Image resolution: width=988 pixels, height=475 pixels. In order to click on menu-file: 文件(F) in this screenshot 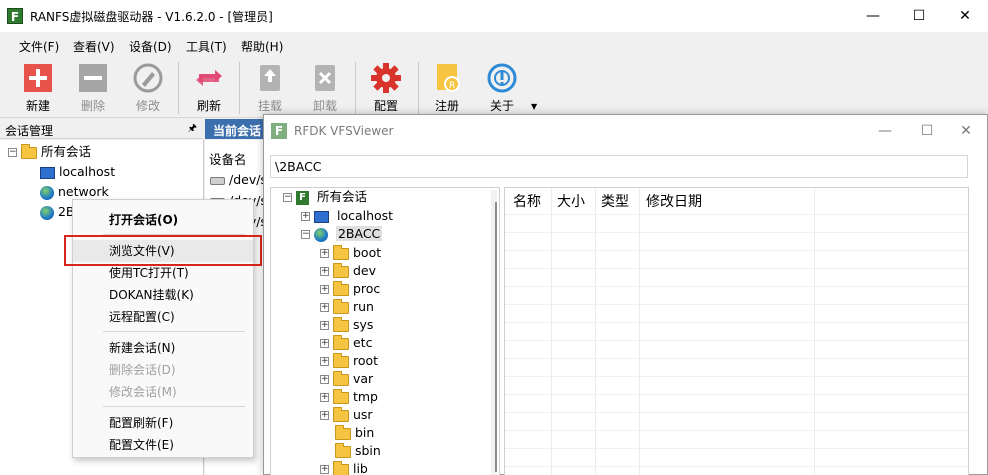, I will do `click(39, 46)`.